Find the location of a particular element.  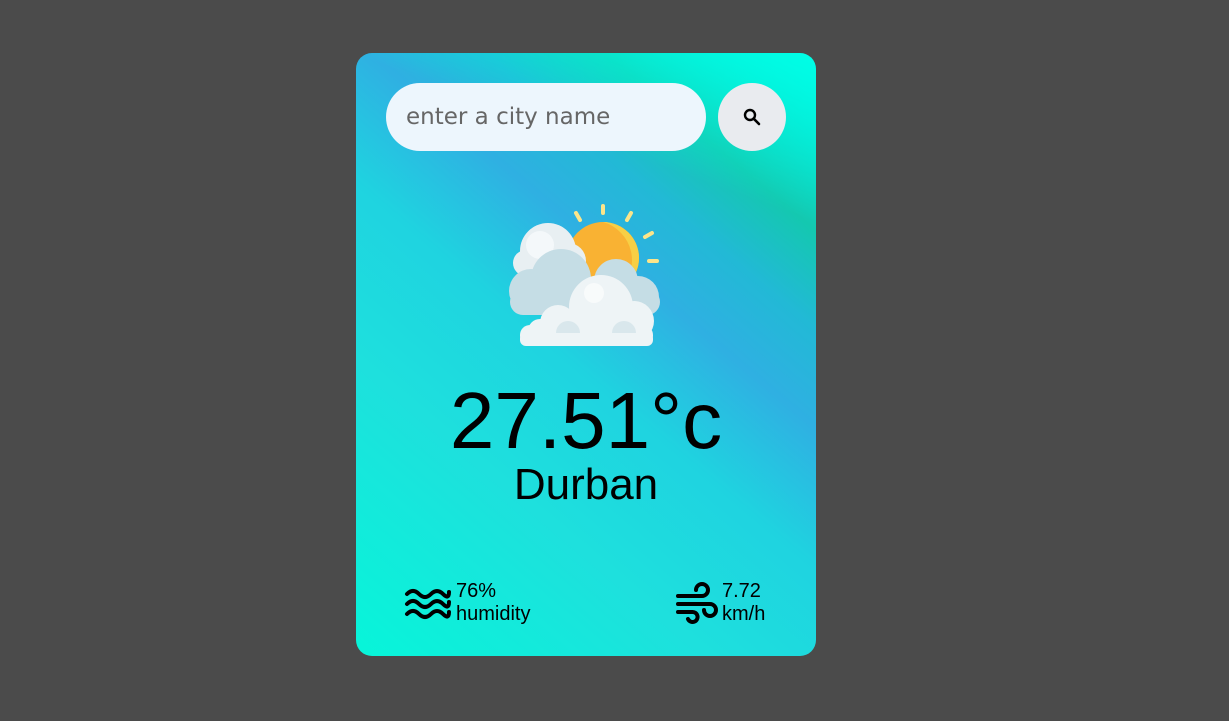

wind-stat: 7.72 km/h is located at coordinates (720, 603).